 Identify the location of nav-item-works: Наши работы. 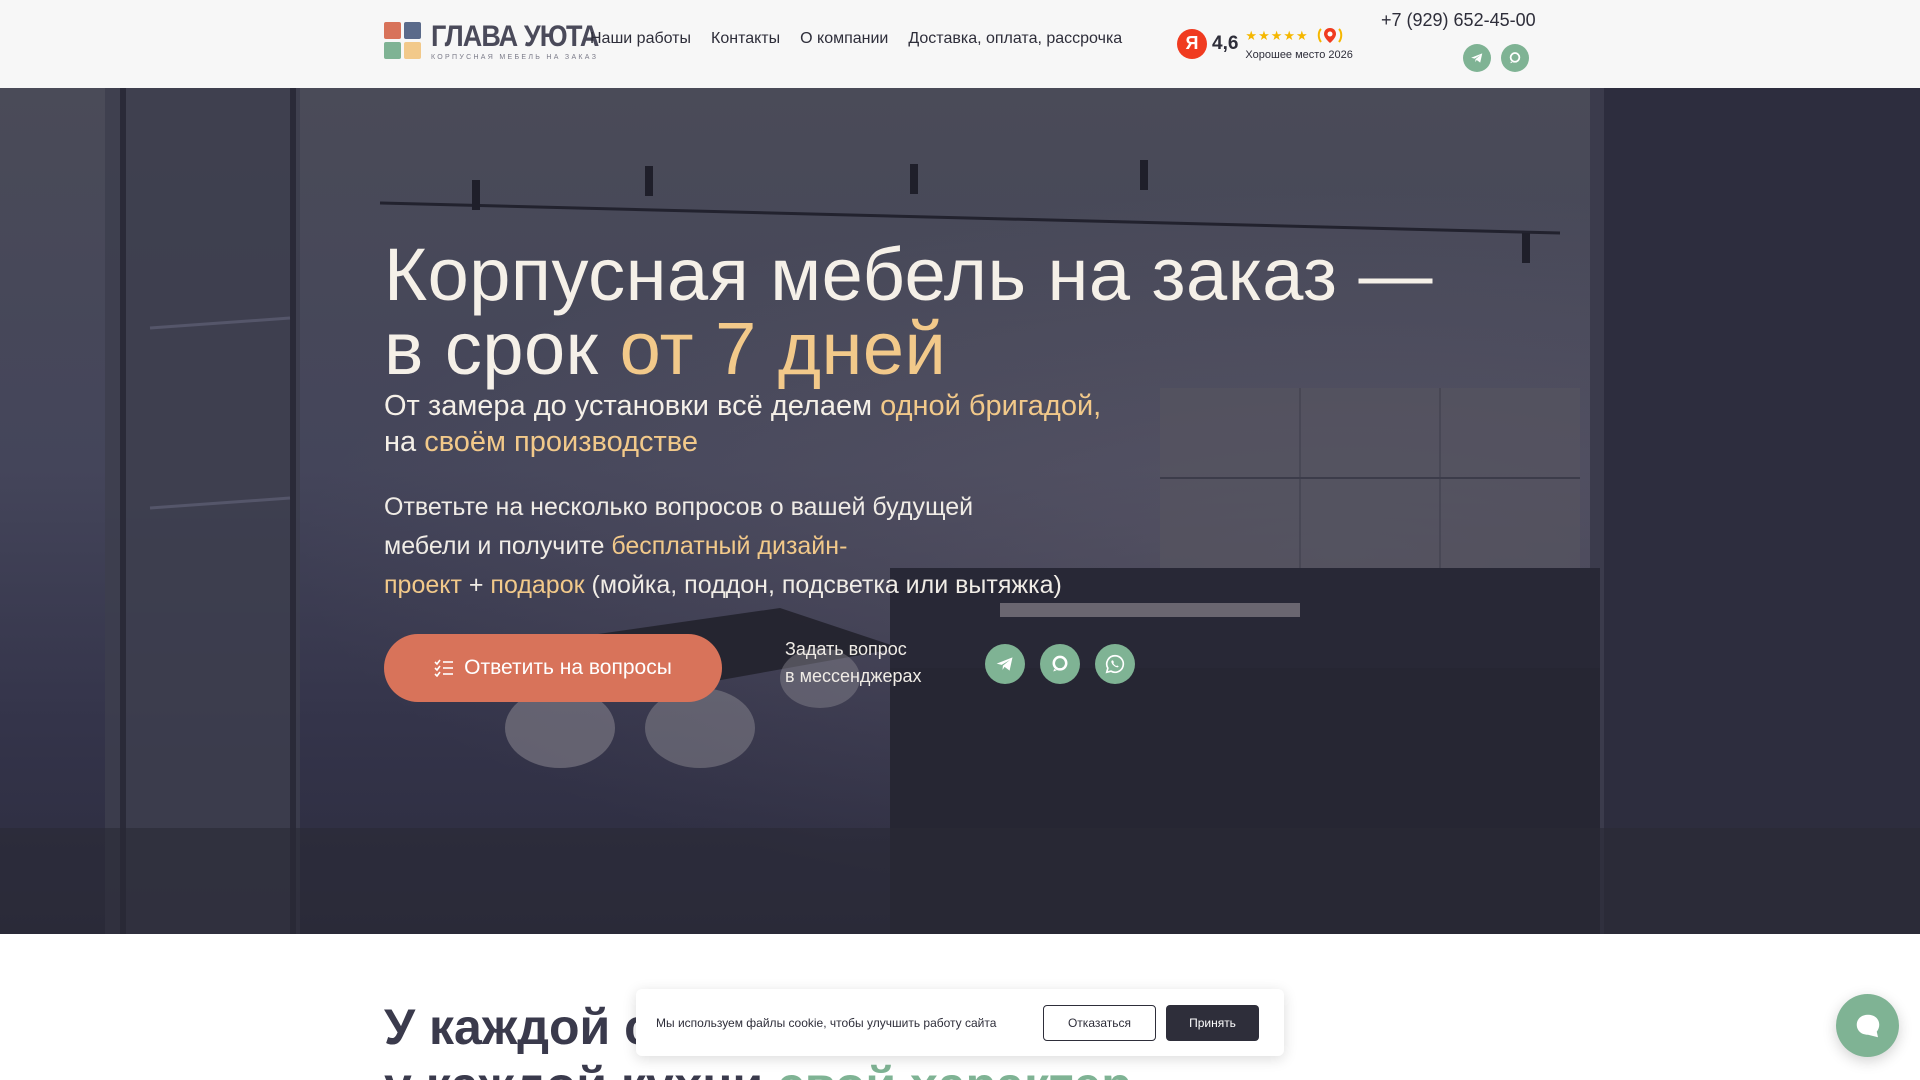
(640, 39).